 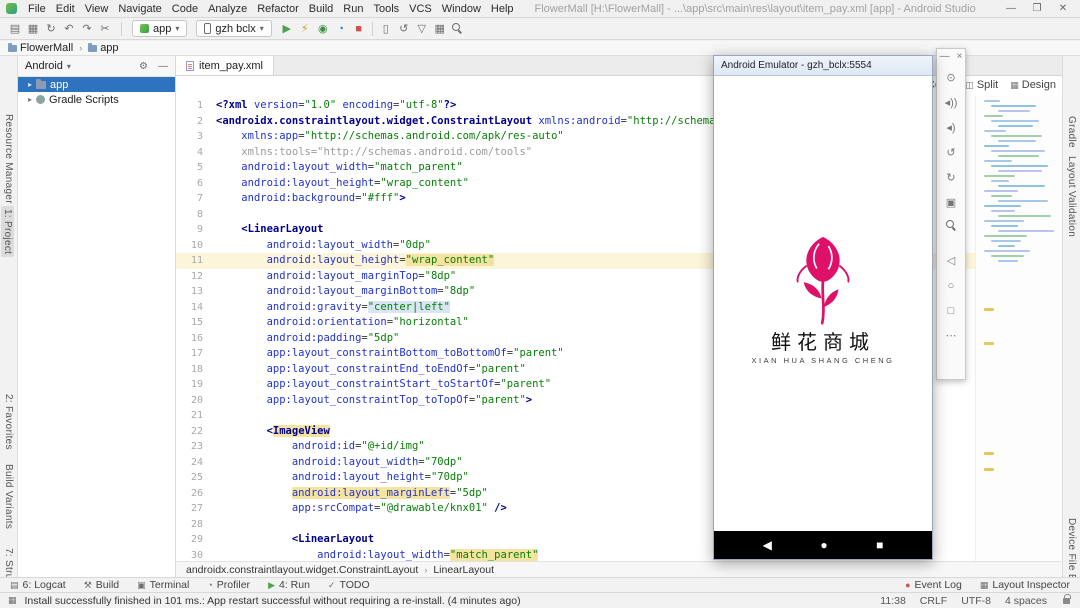 I want to click on split-icon: ◫, so click(x=969, y=84).